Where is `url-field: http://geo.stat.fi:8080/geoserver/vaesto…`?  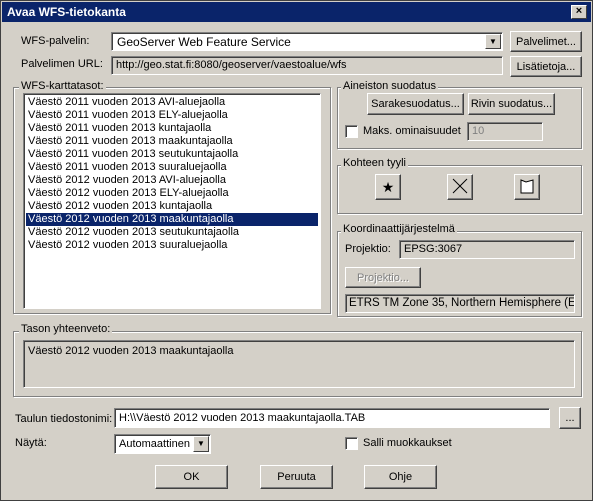 url-field: http://geo.stat.fi:8080/geoserver/vaesto… is located at coordinates (307, 65).